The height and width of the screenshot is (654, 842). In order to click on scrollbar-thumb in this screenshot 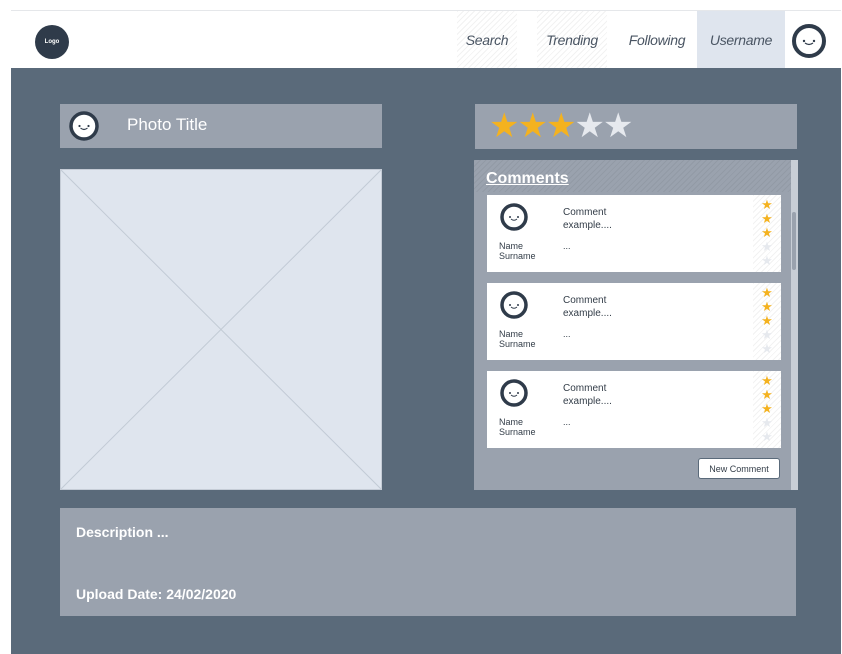, I will do `click(794, 241)`.